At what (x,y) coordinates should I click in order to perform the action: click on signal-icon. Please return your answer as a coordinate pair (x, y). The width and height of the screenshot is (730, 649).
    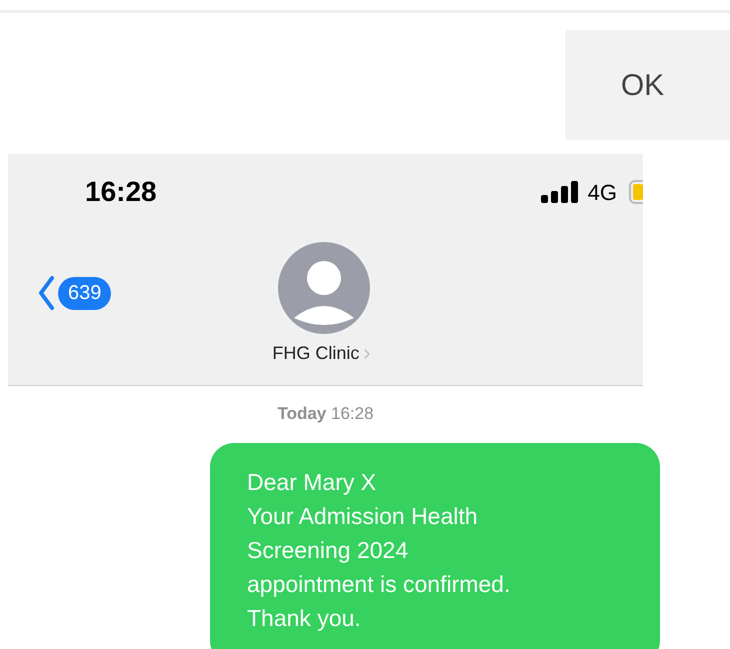
    Looking at the image, I should click on (559, 192).